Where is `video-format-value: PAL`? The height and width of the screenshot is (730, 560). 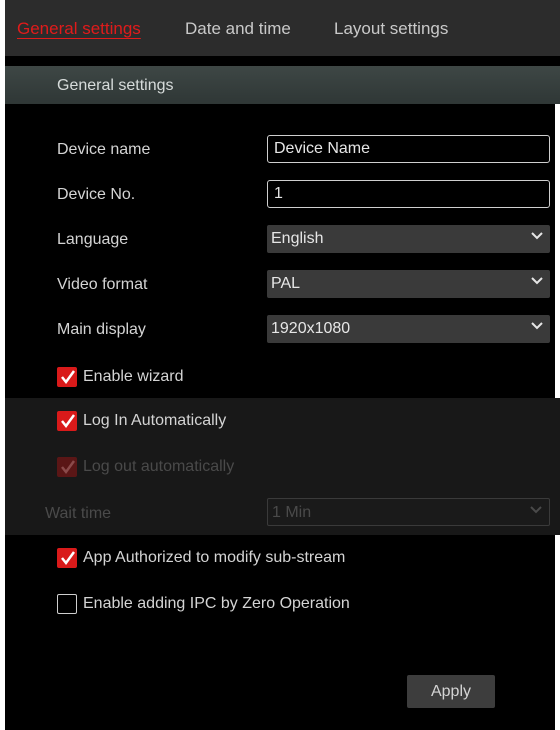 video-format-value: PAL is located at coordinates (286, 283).